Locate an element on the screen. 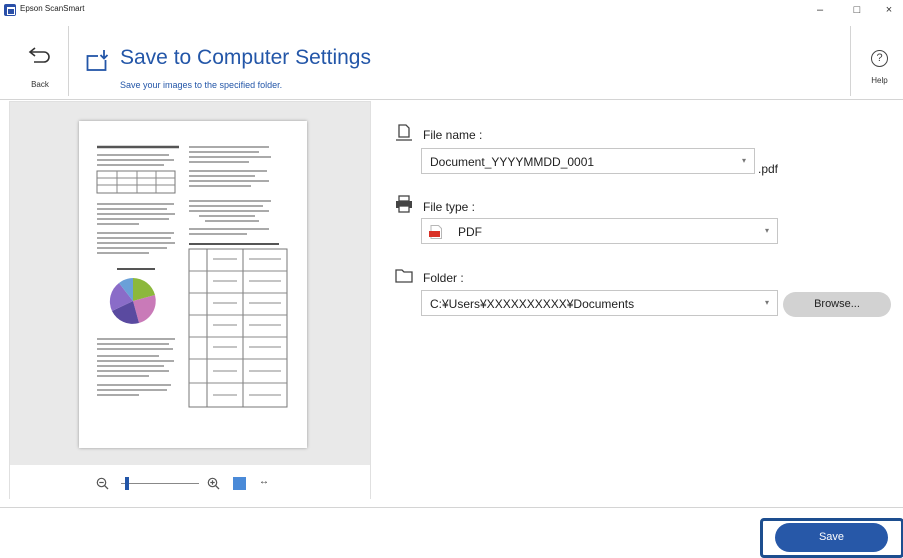 This screenshot has width=903, height=558. help-label: Help is located at coordinates (879, 80).